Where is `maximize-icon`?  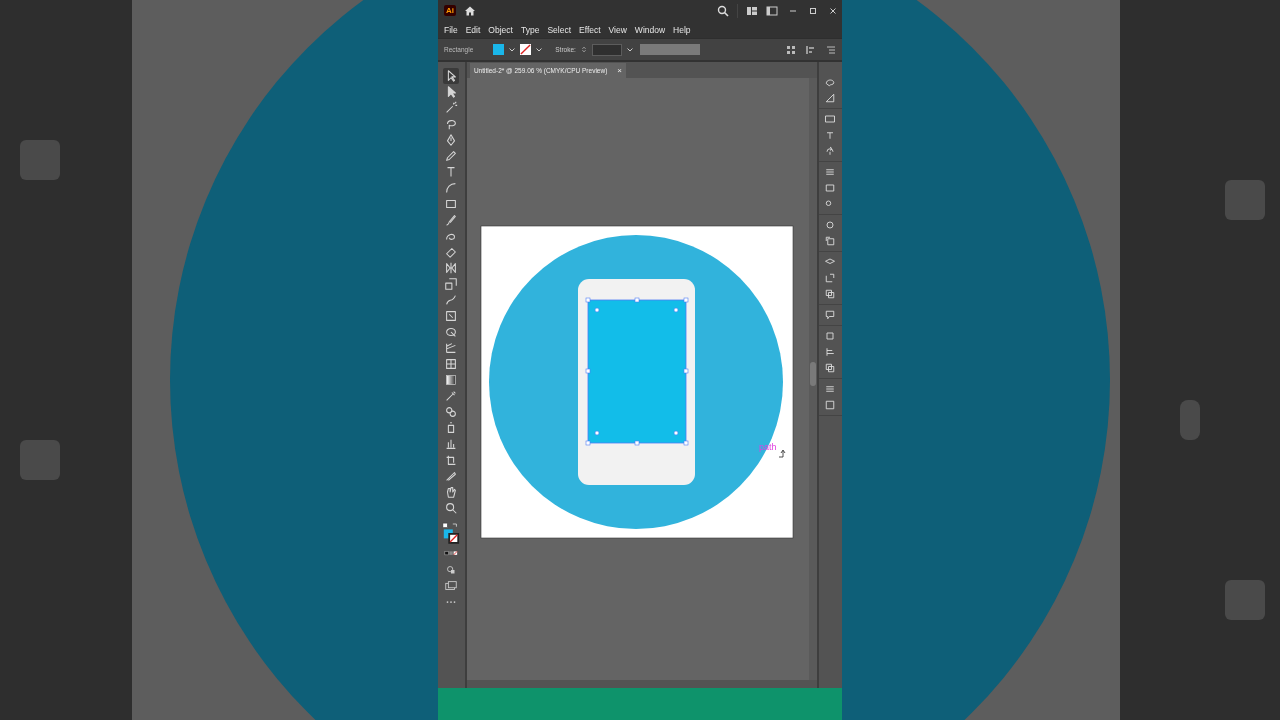 maximize-icon is located at coordinates (813, 10).